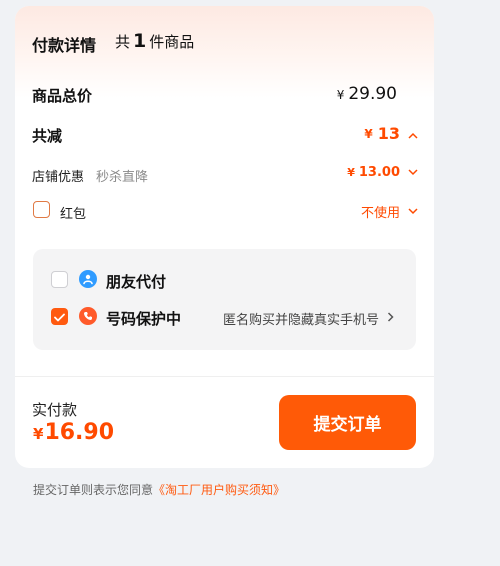 The height and width of the screenshot is (566, 500). I want to click on services-panel: 朋友代付 号码保护中 匿名购买并隐藏真实手机号, so click(224, 299).